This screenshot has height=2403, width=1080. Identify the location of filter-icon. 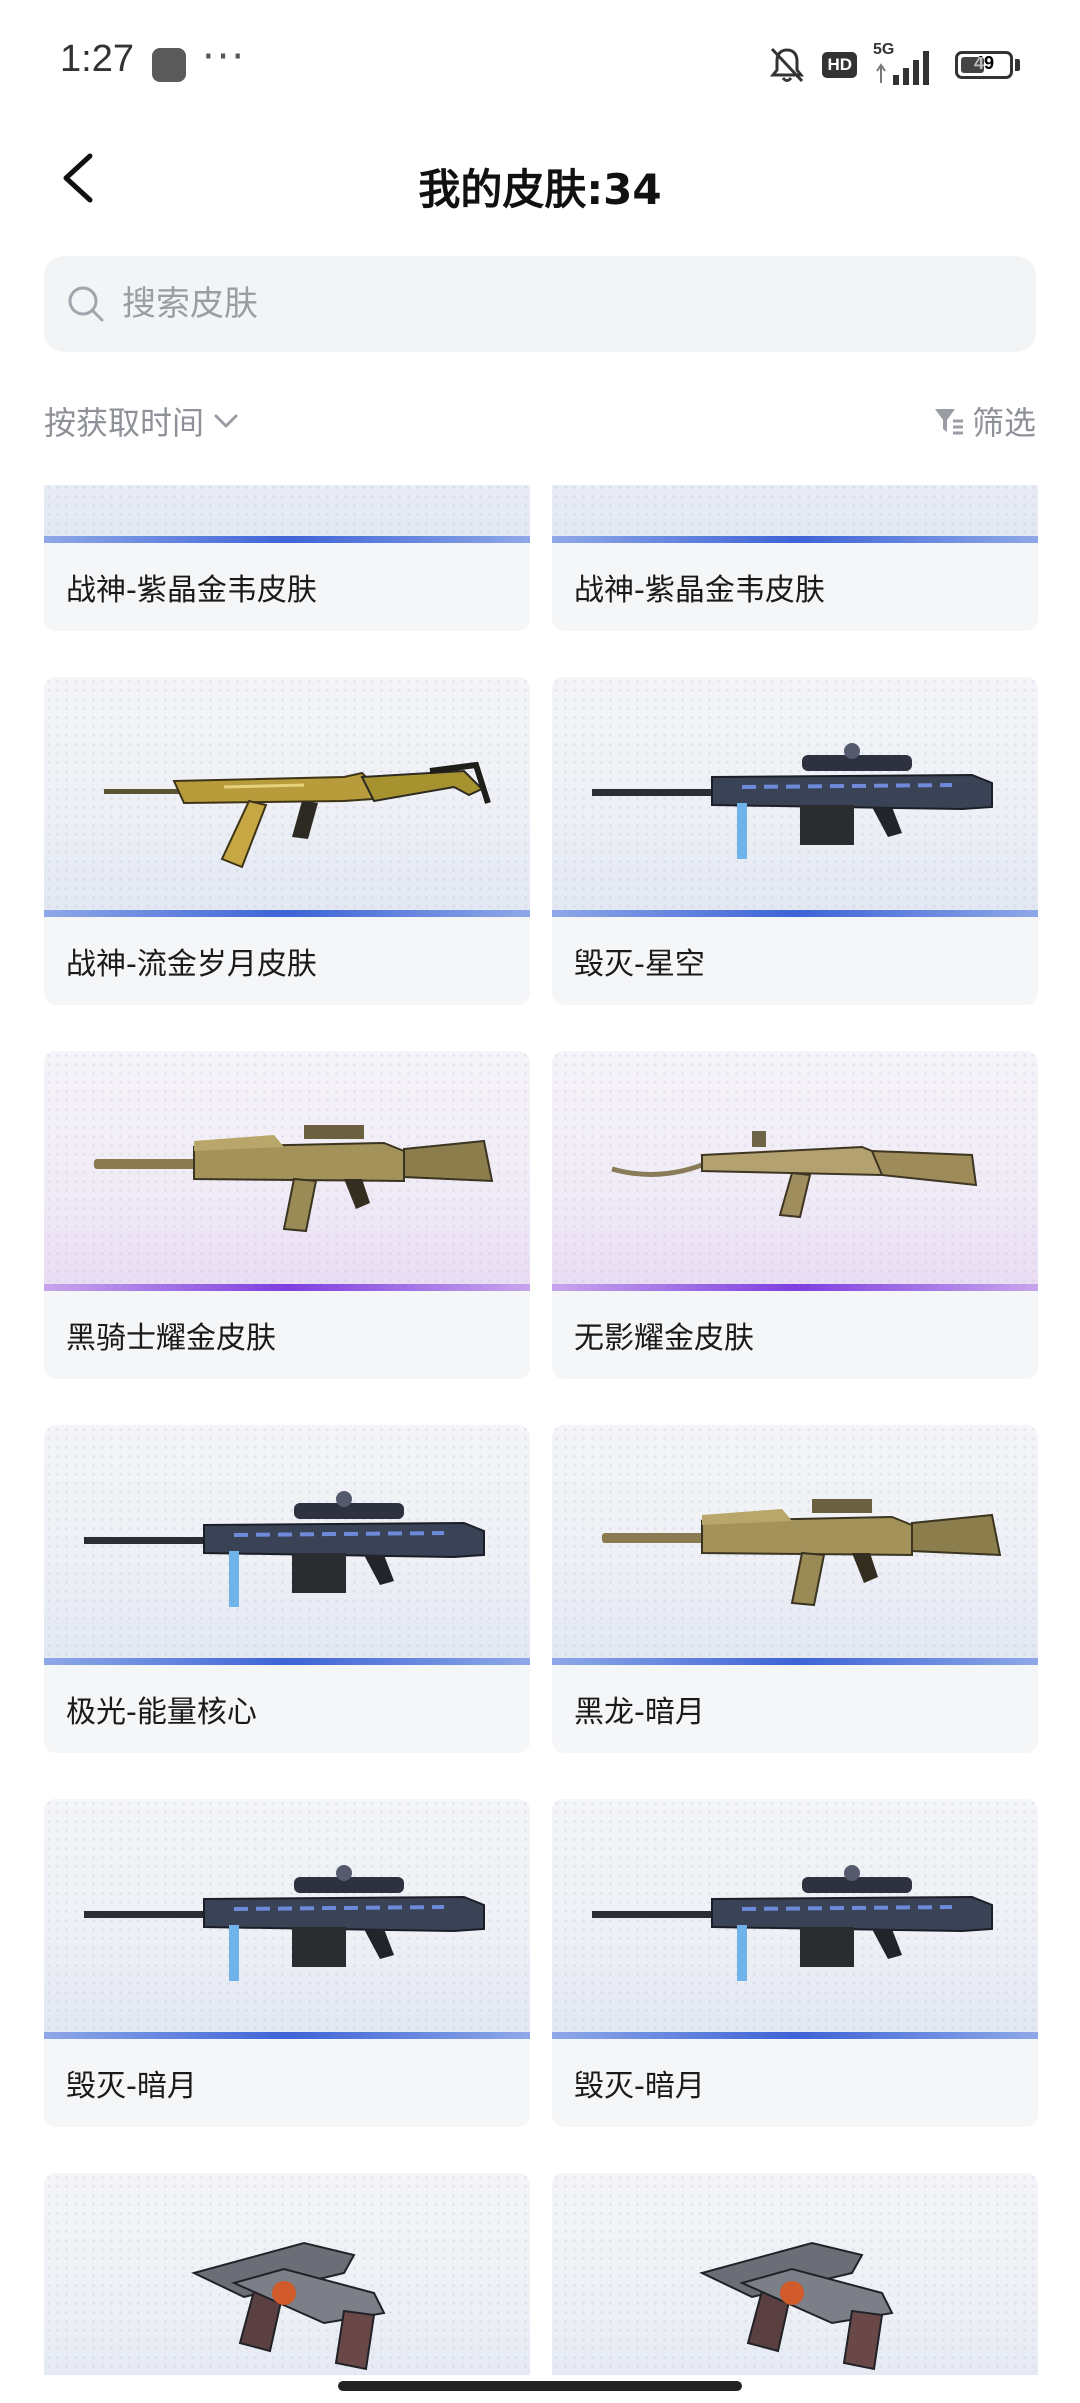
(948, 422).